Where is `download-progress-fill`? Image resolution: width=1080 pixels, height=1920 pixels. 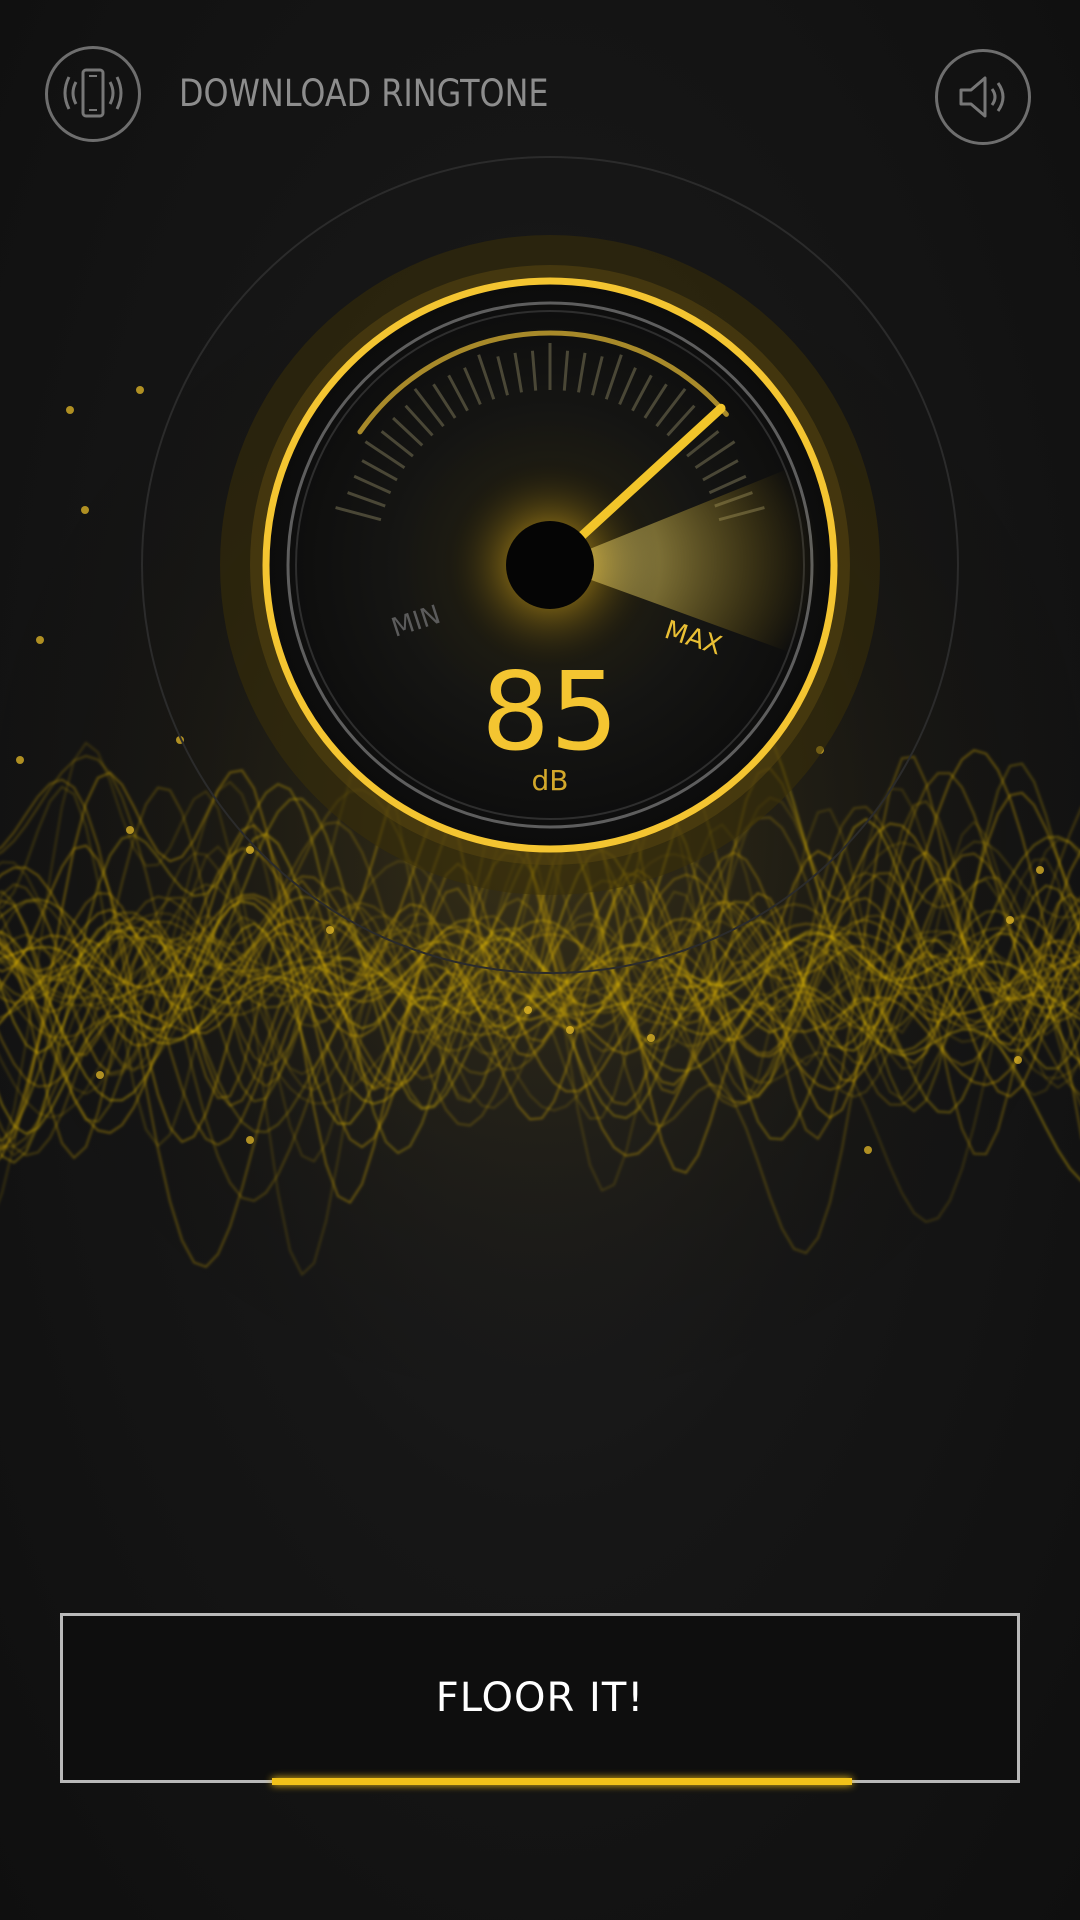 download-progress-fill is located at coordinates (562, 1781).